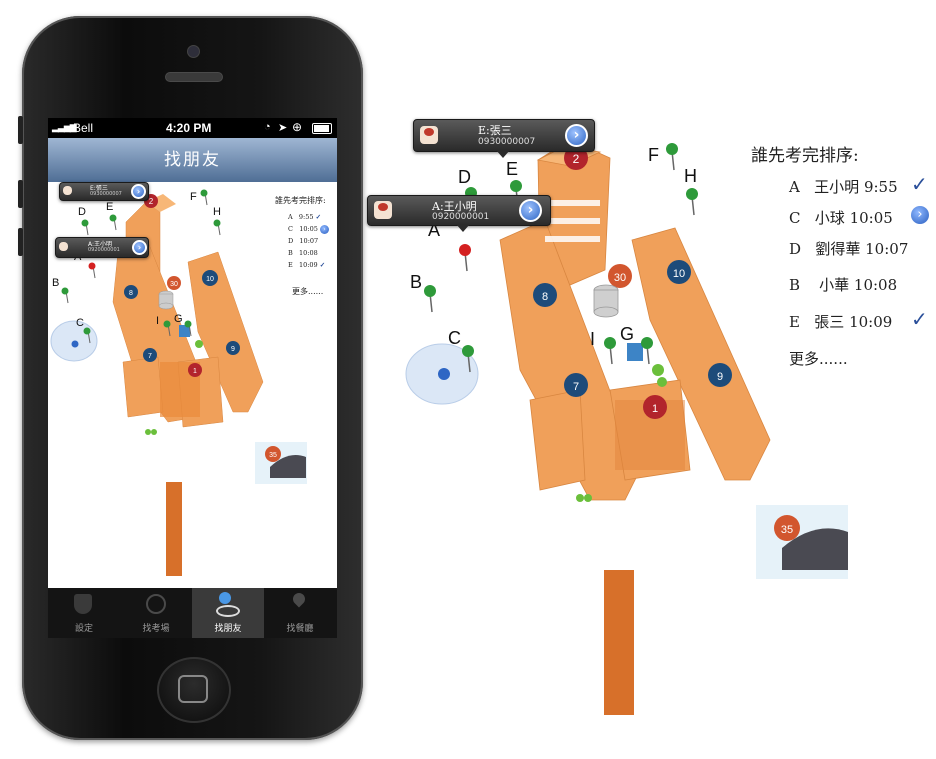  What do you see at coordinates (635, 352) in the screenshot?
I see `restaurant-icon` at bounding box center [635, 352].